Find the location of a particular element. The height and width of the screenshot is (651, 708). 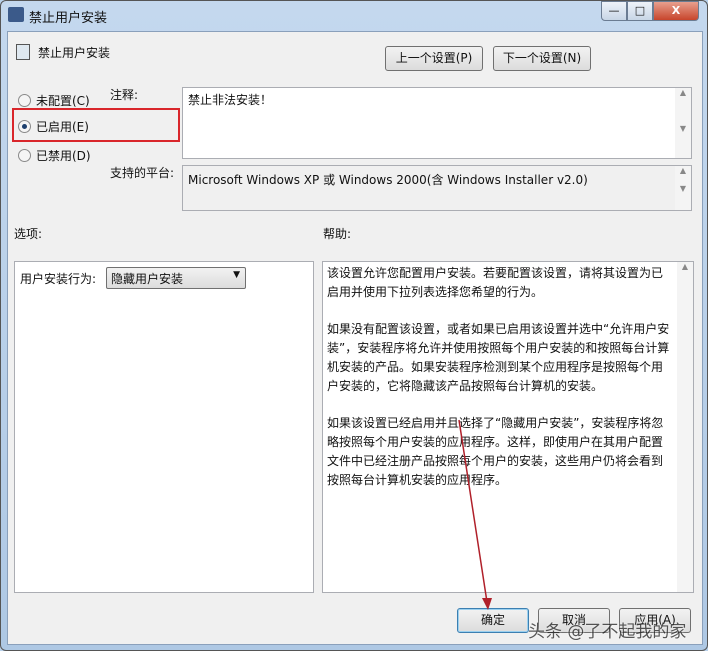

arrow-head-icon is located at coordinates (487, 604).